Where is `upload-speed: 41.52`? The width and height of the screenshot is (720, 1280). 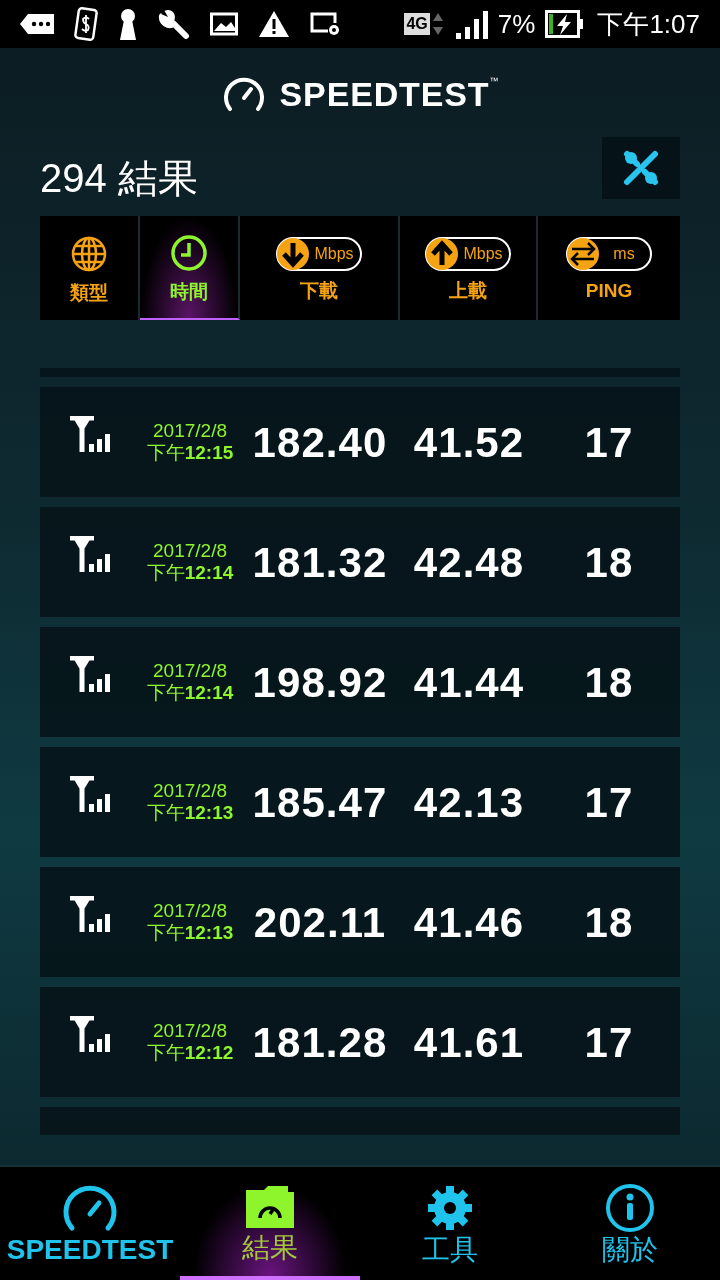
upload-speed: 41.52 is located at coordinates (469, 442).